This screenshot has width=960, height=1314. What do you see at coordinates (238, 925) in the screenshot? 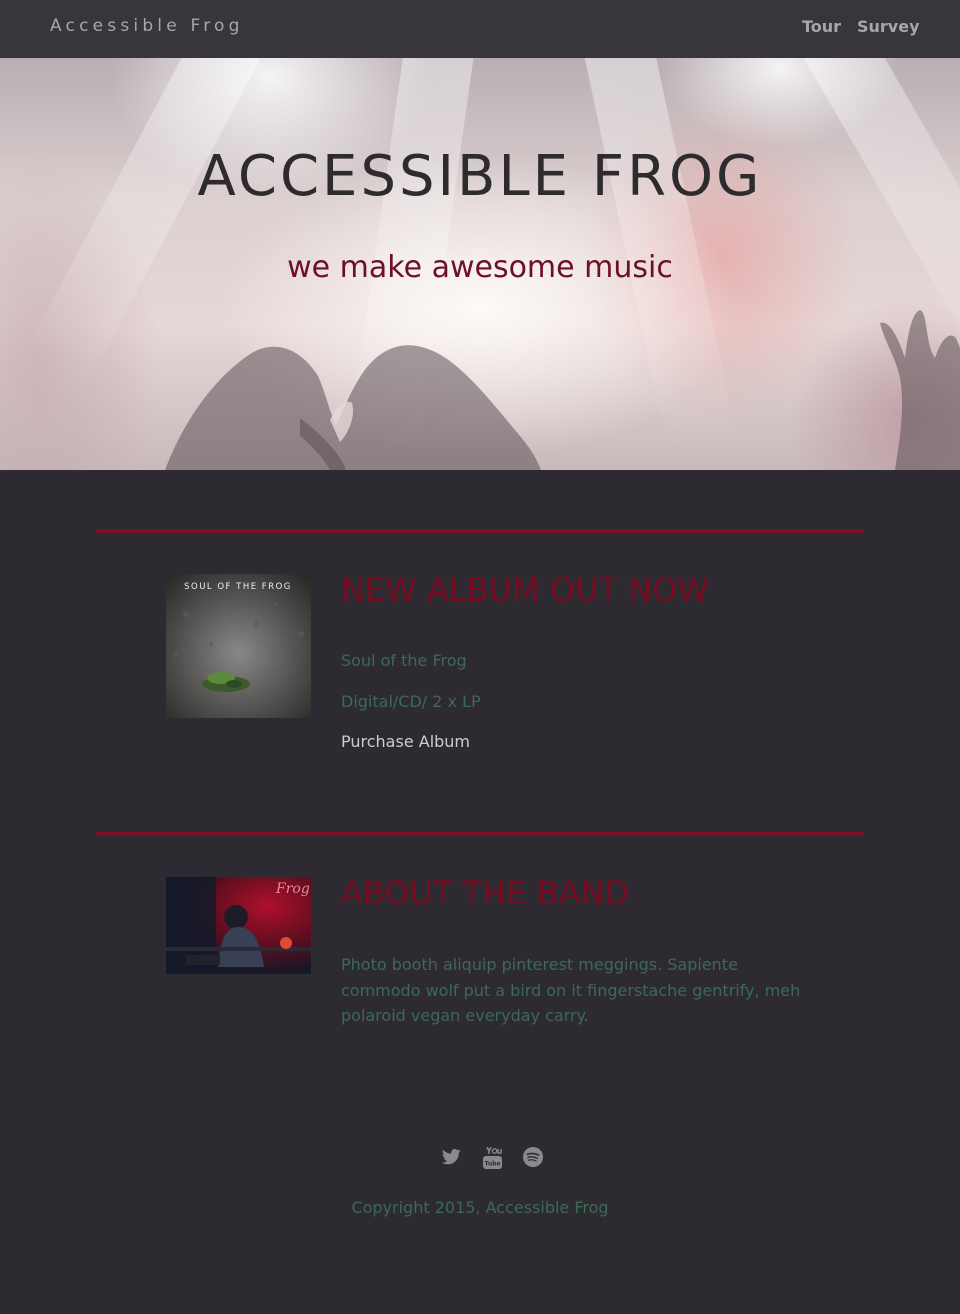
I see `band-photo-image: Frog` at bounding box center [238, 925].